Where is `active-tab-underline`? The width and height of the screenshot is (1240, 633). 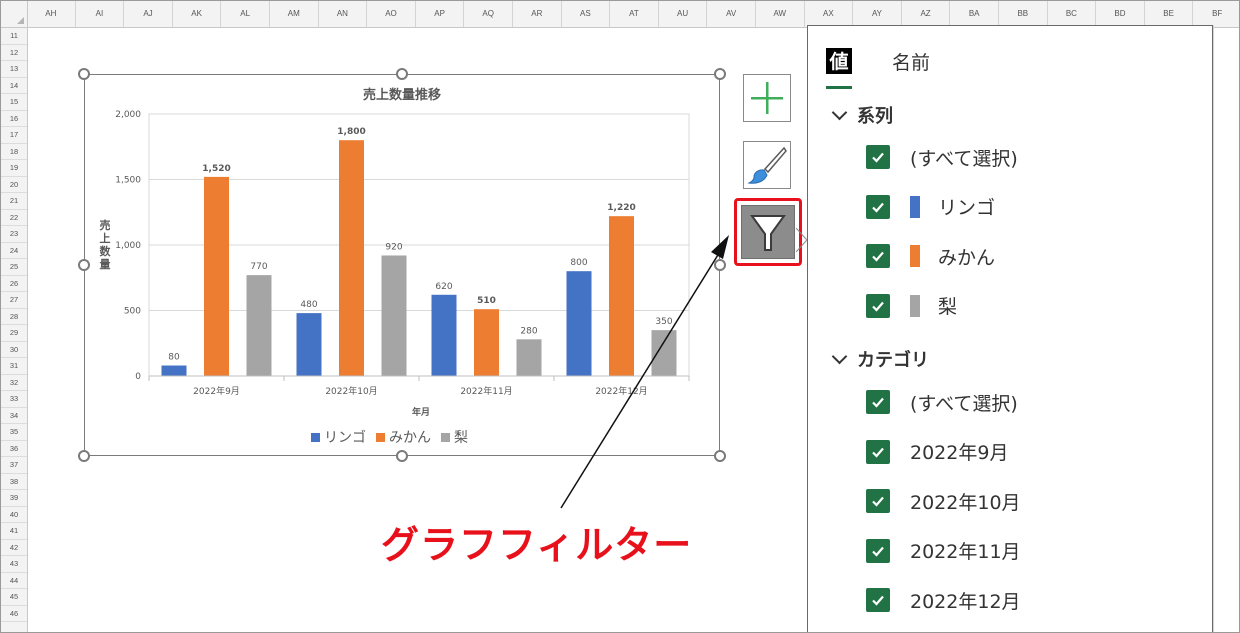
active-tab-underline is located at coordinates (839, 87).